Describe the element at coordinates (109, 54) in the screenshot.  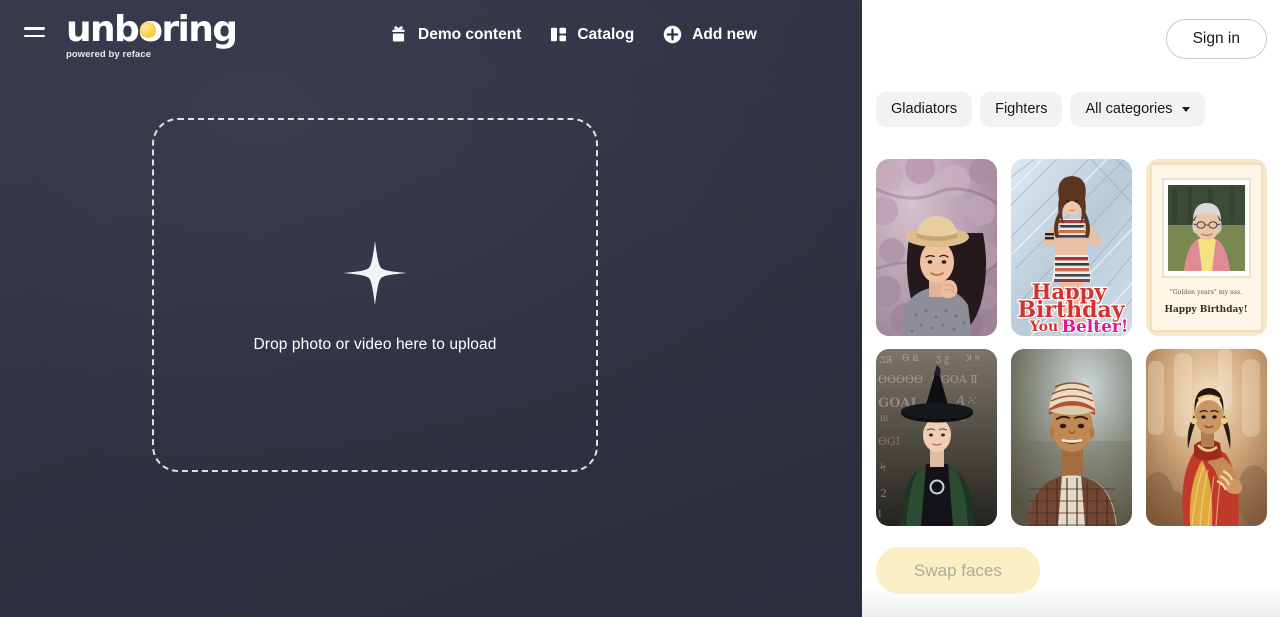
I see `brand-tagline: powered by reface` at that location.